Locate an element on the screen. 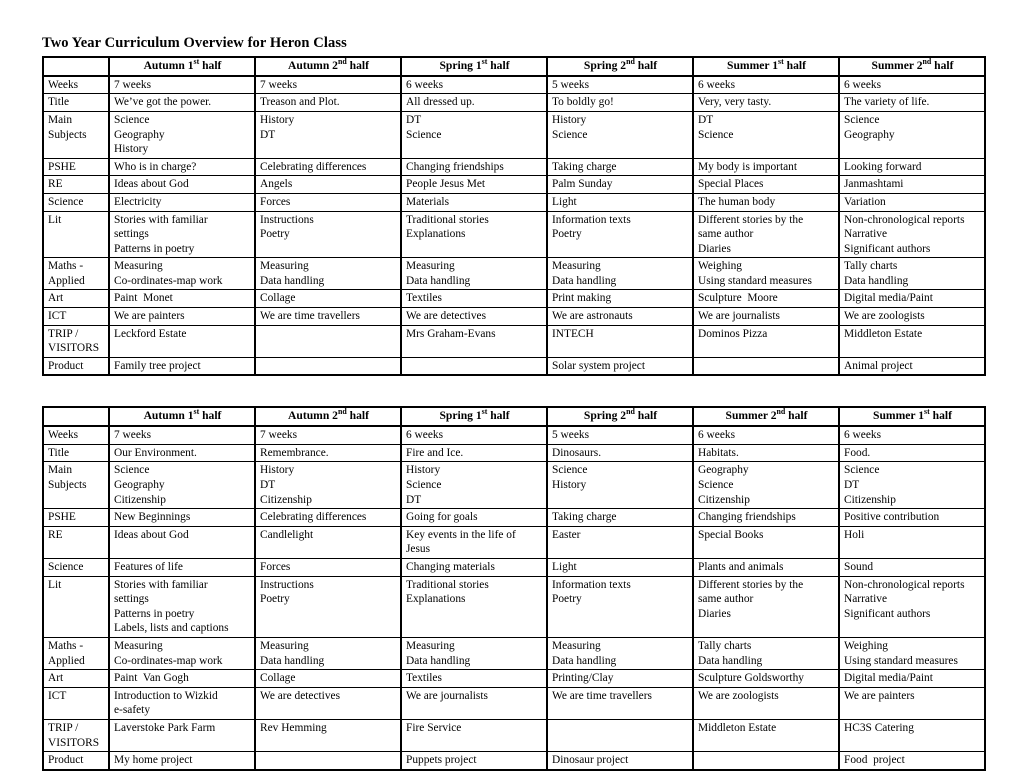 This screenshot has height=771, width=1020. row-label-ict: ICT is located at coordinates (76, 316).